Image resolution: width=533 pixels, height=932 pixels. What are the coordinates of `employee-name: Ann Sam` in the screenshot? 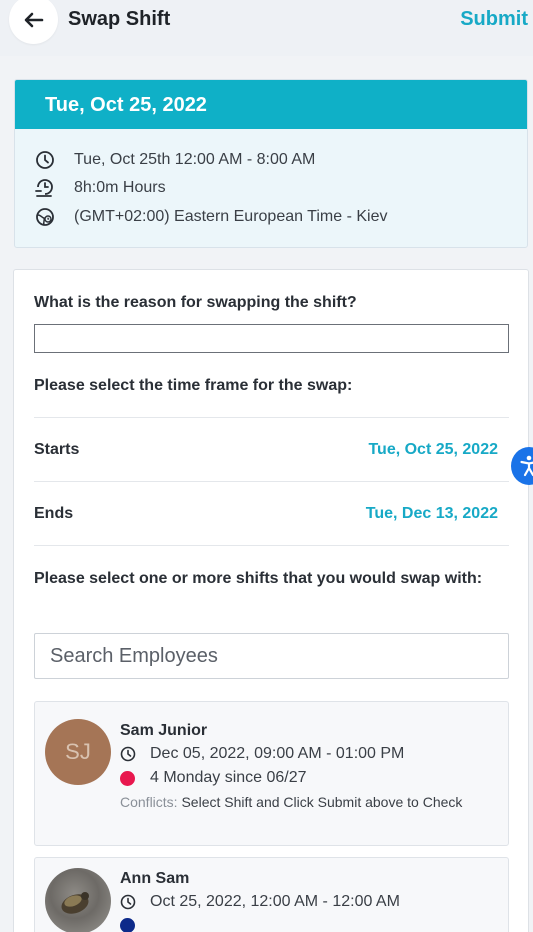 It's located at (155, 878).